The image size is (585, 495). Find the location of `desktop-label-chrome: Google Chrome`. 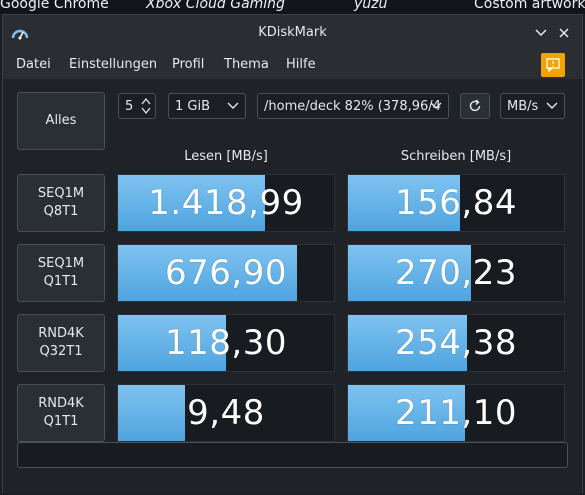

desktop-label-chrome: Google Chrome is located at coordinates (54, 6).